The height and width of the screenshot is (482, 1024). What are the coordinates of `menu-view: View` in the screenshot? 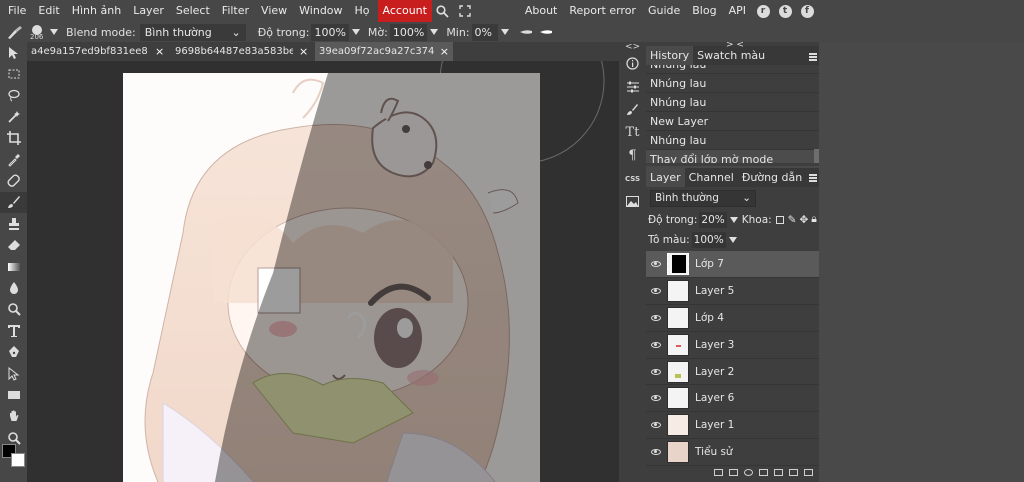 It's located at (274, 11).